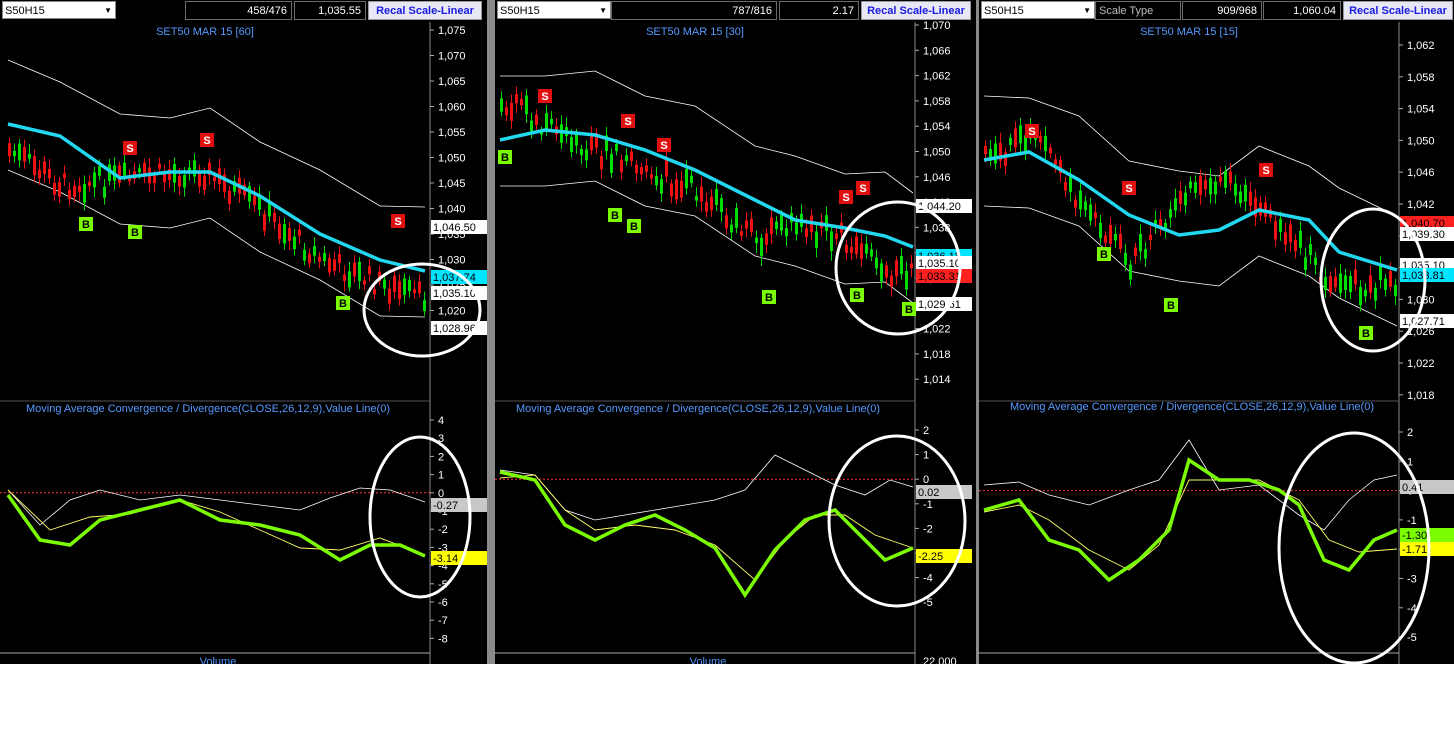 This screenshot has height=732, width=1454. I want to click on macd-tick-label: 0, so click(926, 480).